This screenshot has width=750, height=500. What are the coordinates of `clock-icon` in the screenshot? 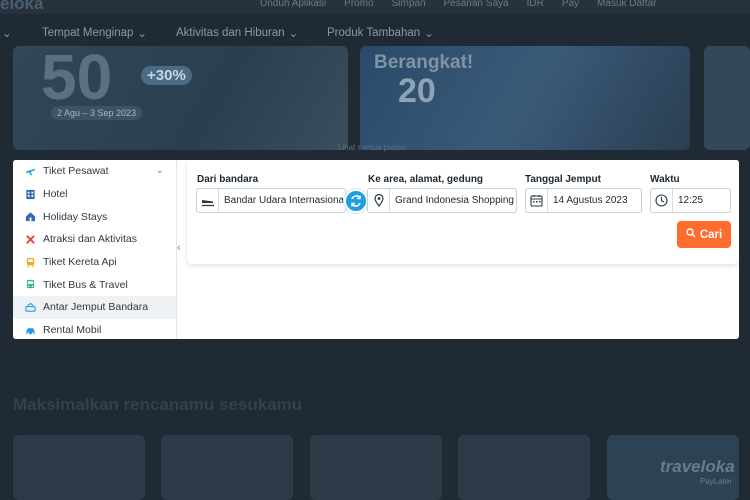 It's located at (662, 200).